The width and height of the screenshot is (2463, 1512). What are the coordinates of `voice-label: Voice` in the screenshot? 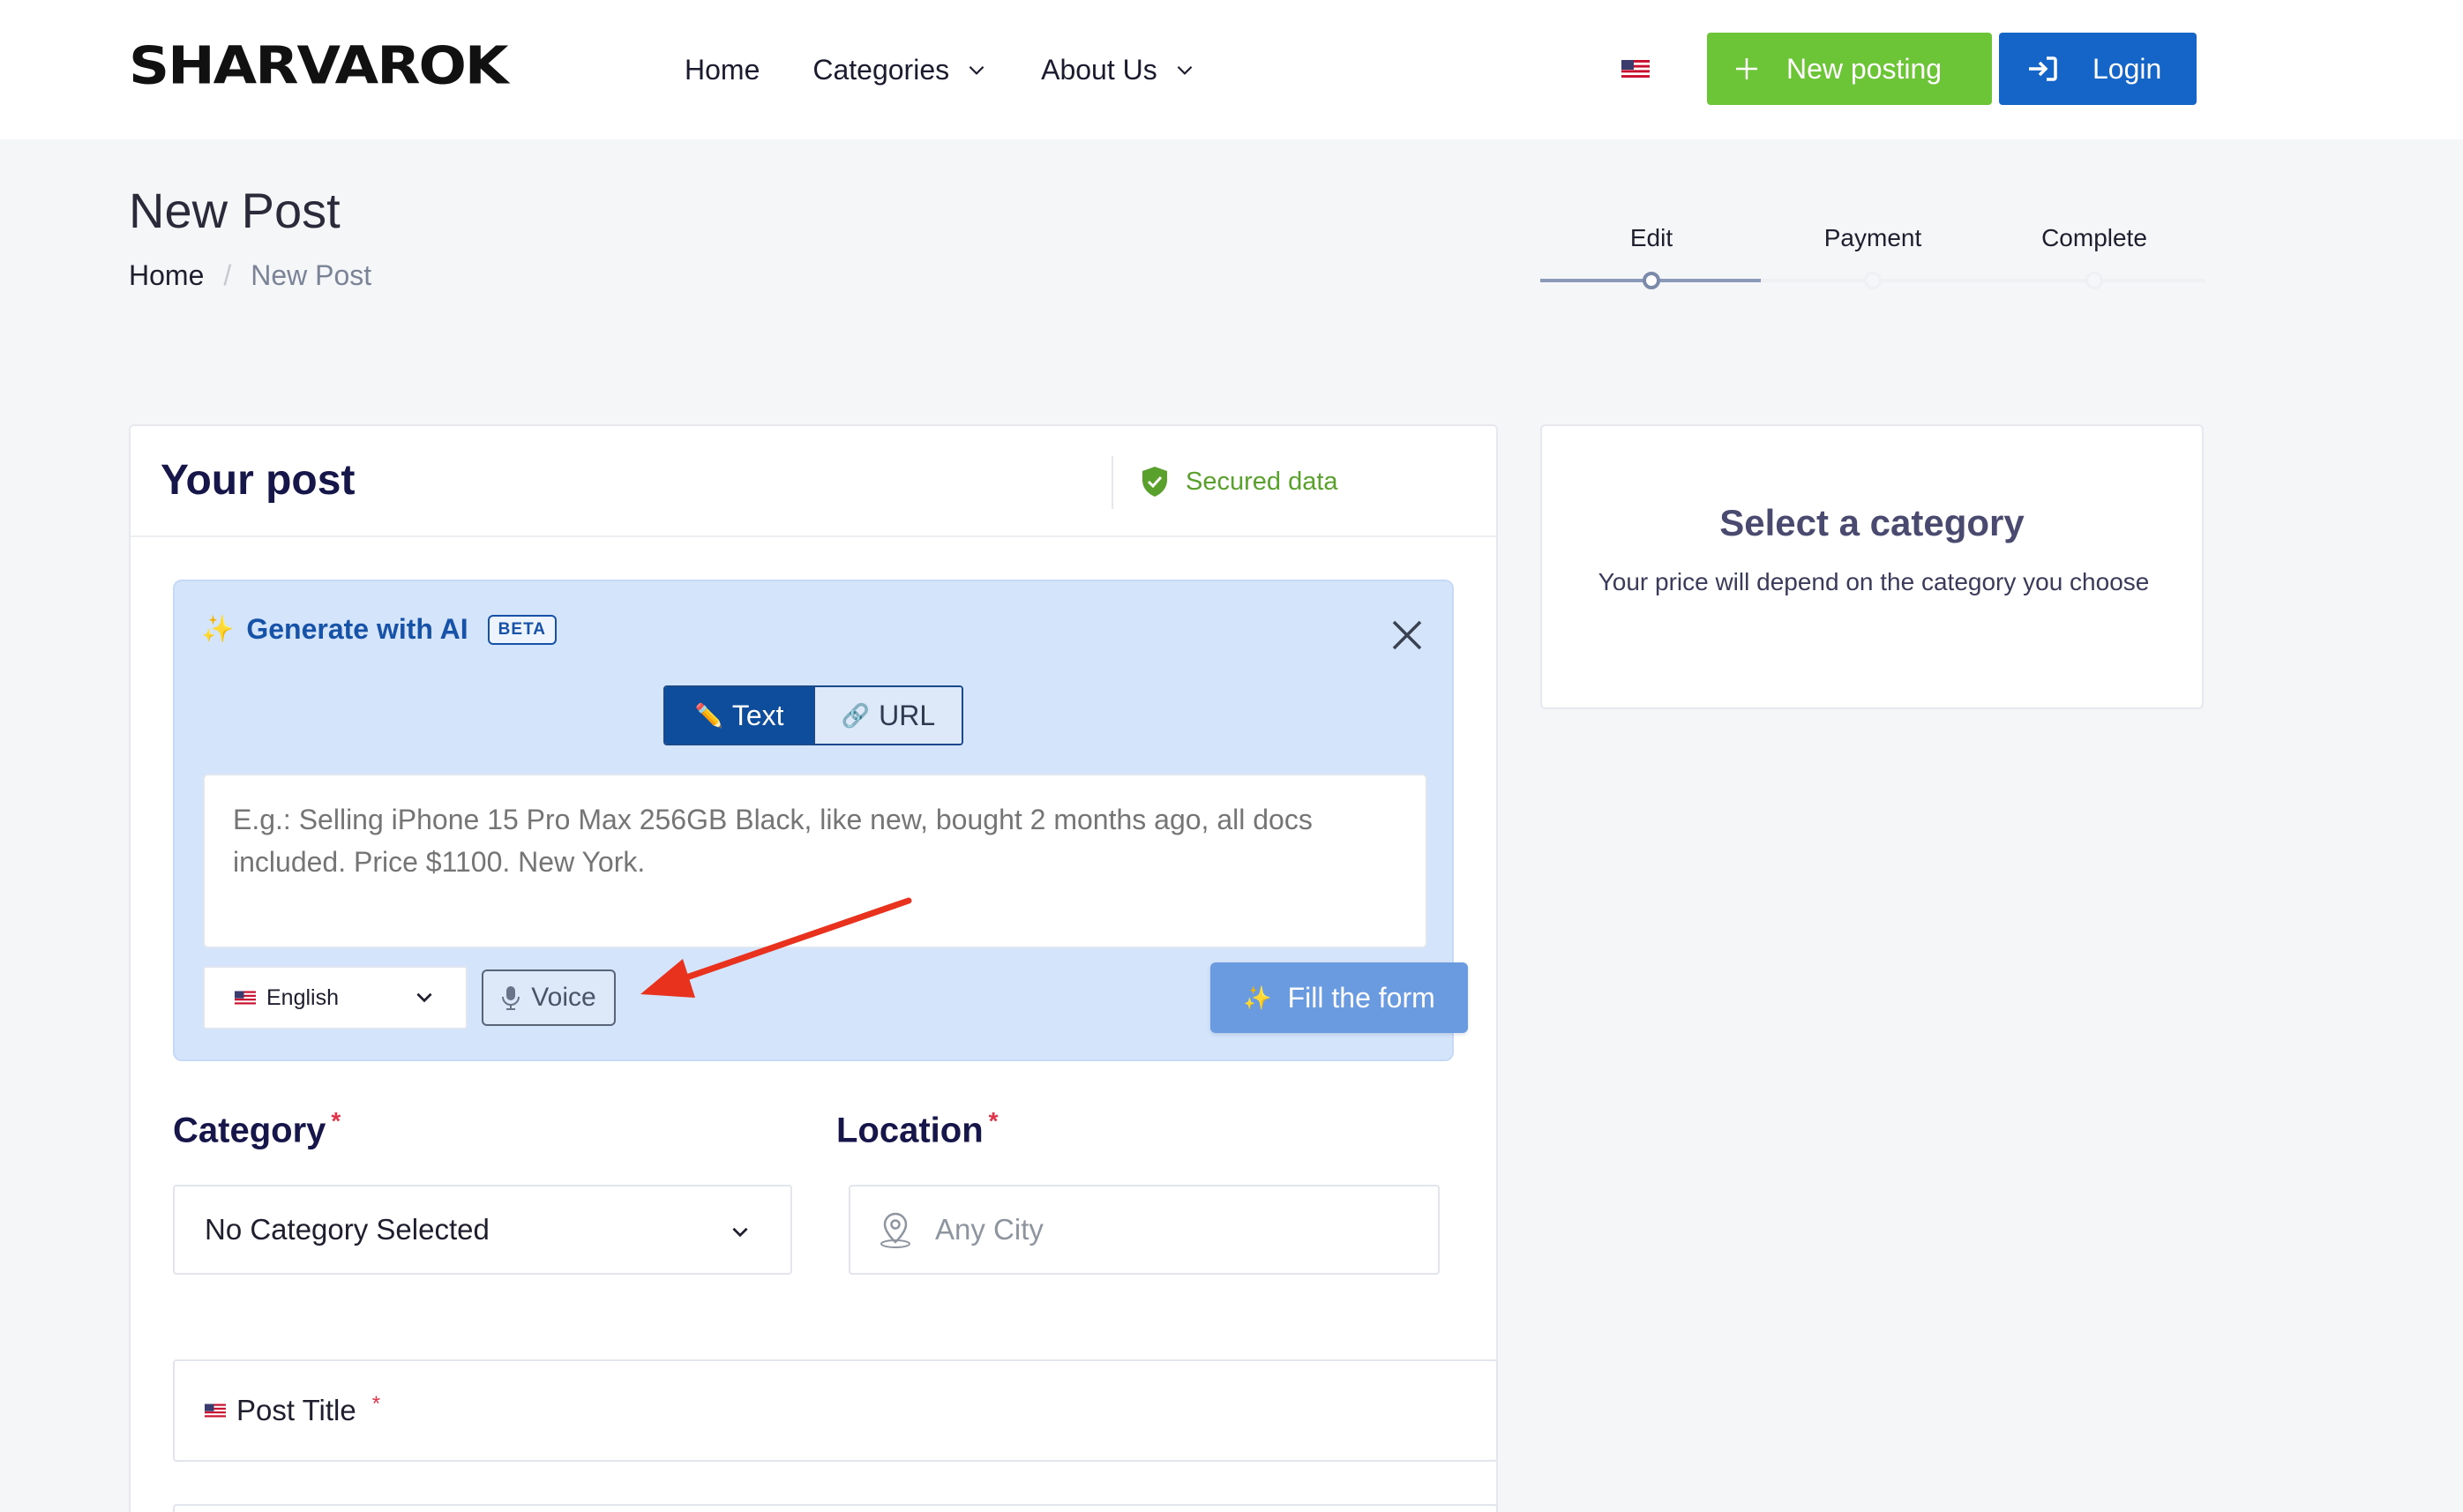 It's located at (563, 997).